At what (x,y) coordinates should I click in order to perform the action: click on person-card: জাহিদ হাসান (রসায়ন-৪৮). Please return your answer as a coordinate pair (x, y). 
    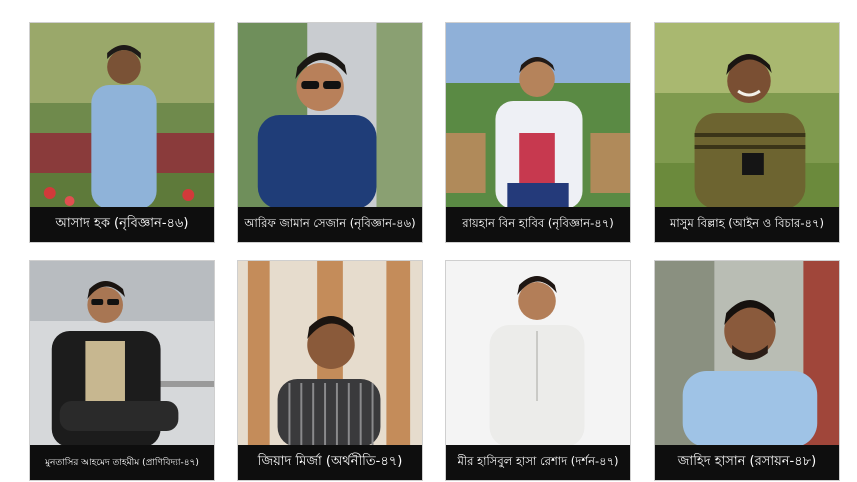
    Looking at the image, I should click on (747, 370).